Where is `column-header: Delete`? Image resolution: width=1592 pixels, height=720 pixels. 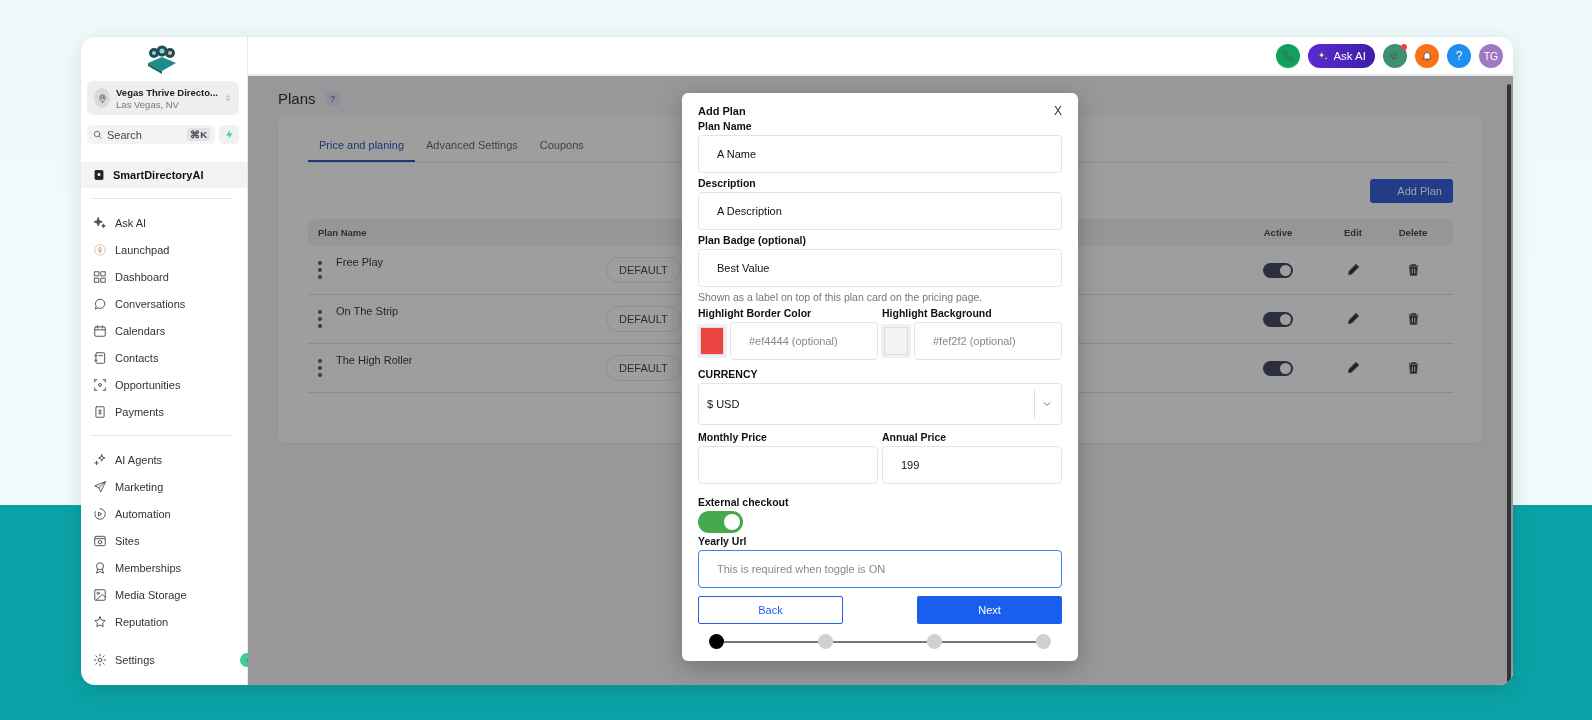 column-header: Delete is located at coordinates (1413, 232).